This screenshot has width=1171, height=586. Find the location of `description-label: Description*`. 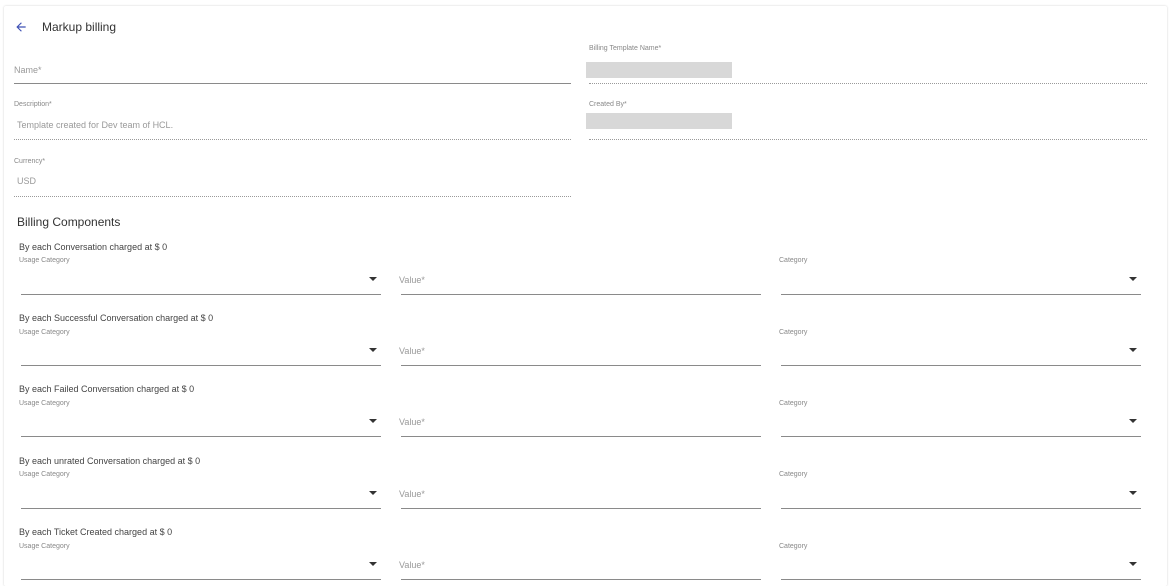

description-label: Description* is located at coordinates (33, 104).